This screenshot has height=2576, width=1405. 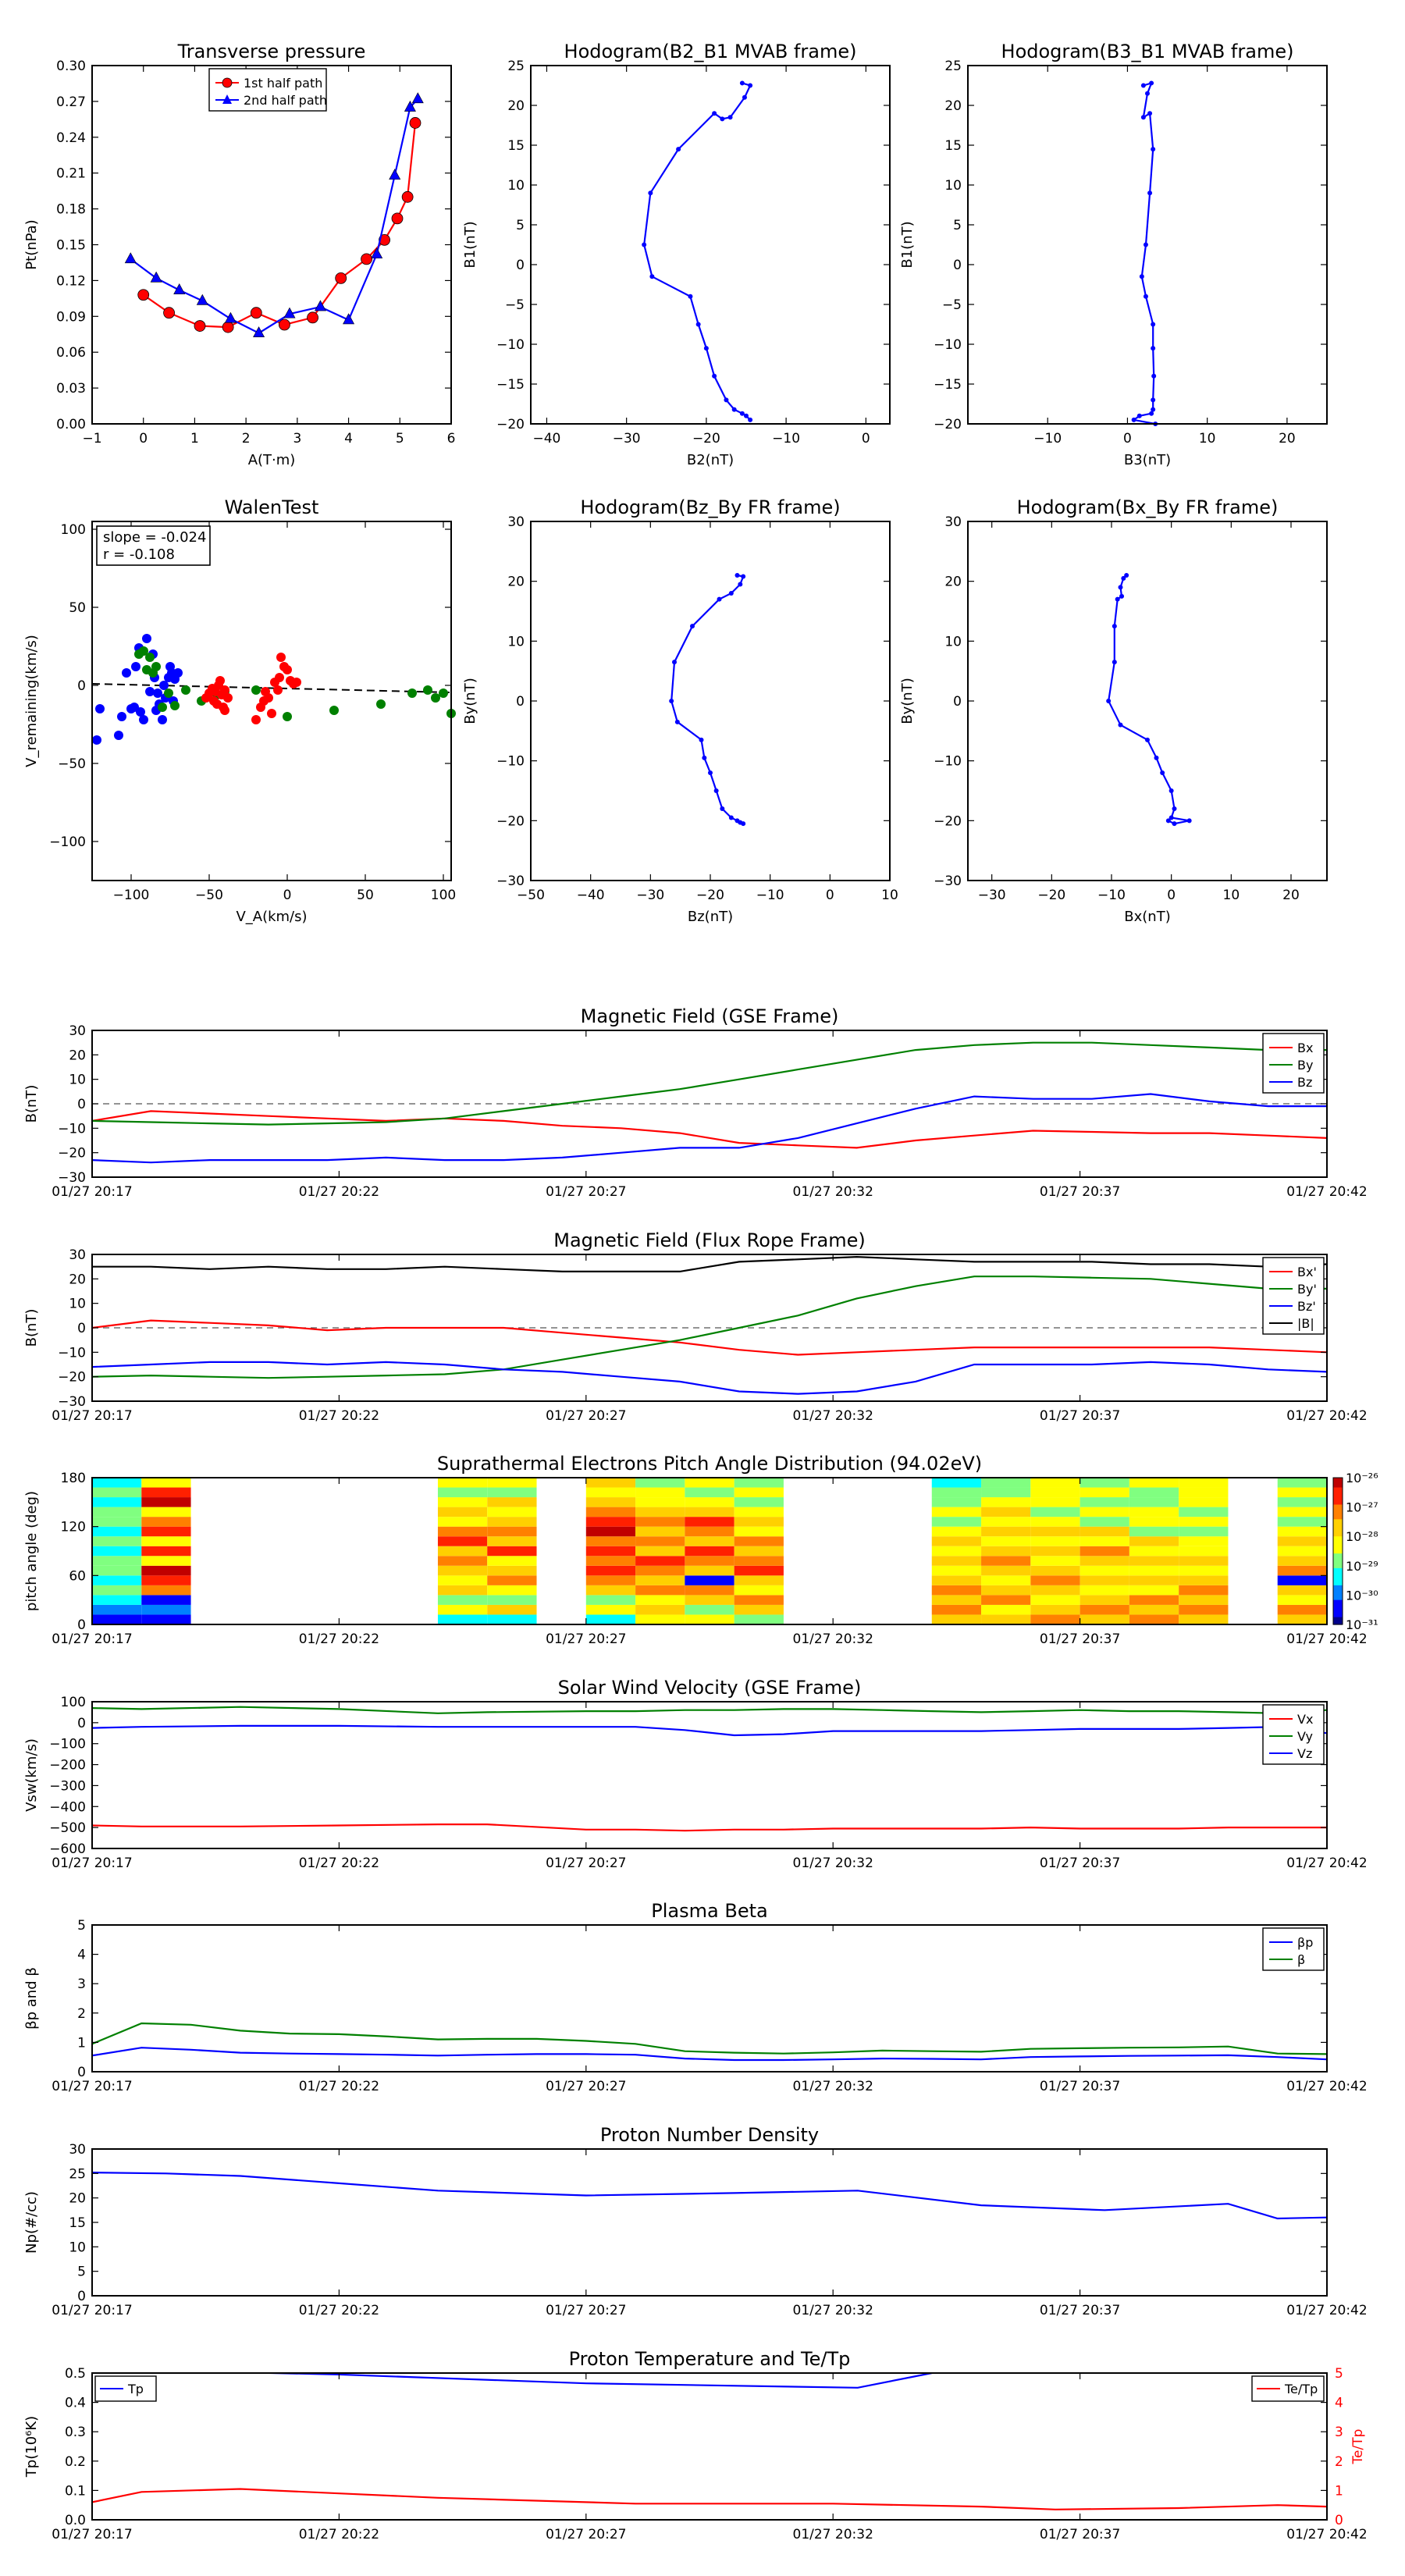 I want to click on y-axis-label: βp and β, so click(x=32, y=1998).